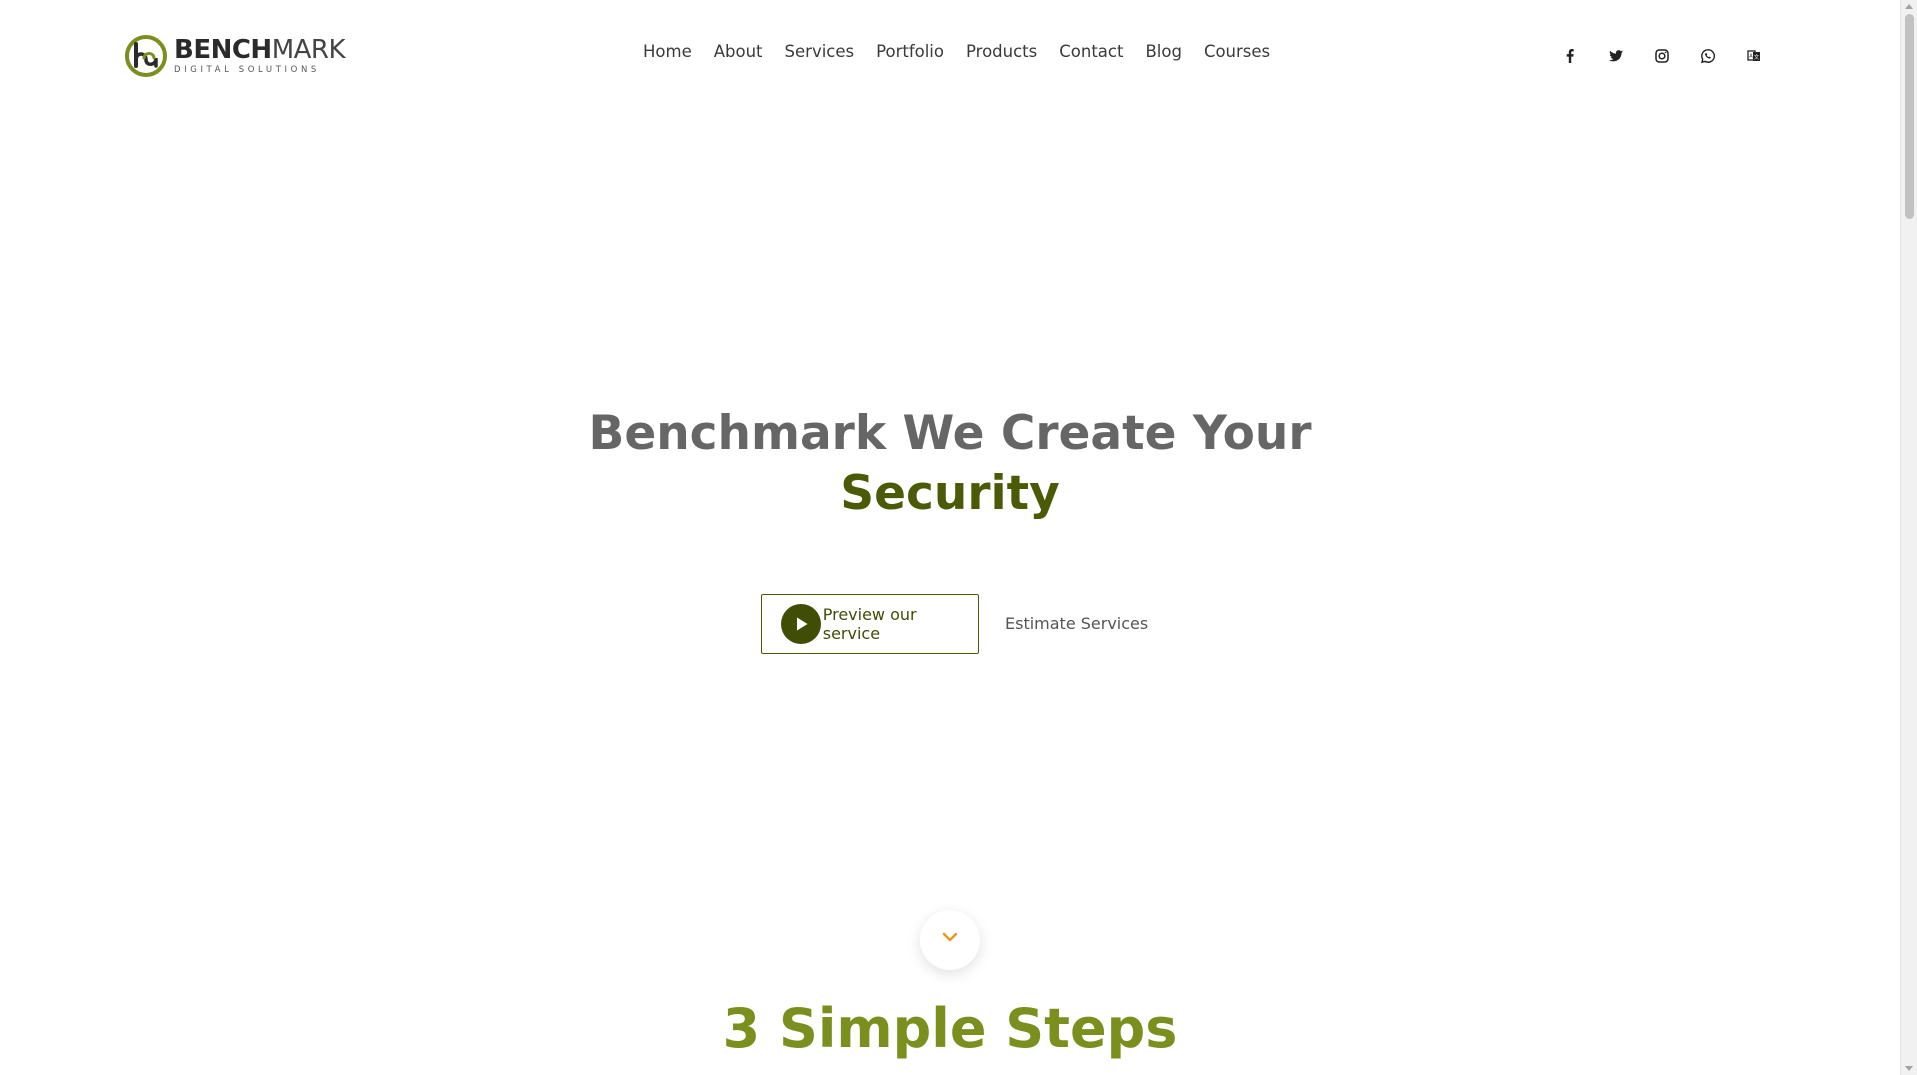 The image size is (1917, 1075). I want to click on svg-text: 文, so click(1757, 57).